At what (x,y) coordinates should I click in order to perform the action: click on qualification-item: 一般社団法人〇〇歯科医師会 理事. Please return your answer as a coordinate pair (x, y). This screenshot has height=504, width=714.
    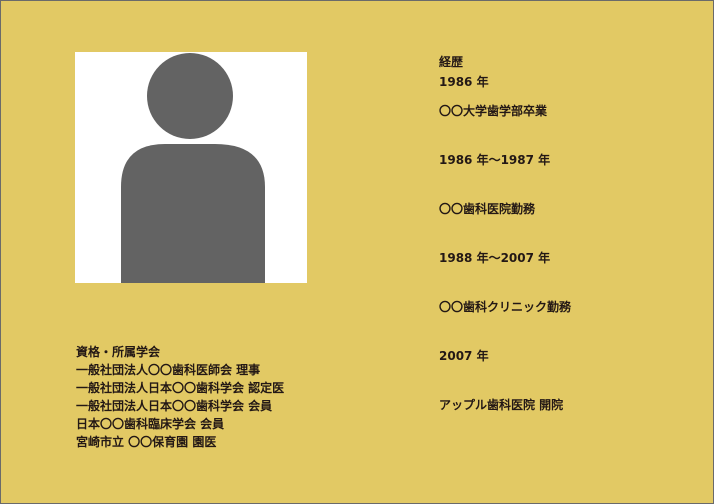
    Looking at the image, I should click on (168, 370).